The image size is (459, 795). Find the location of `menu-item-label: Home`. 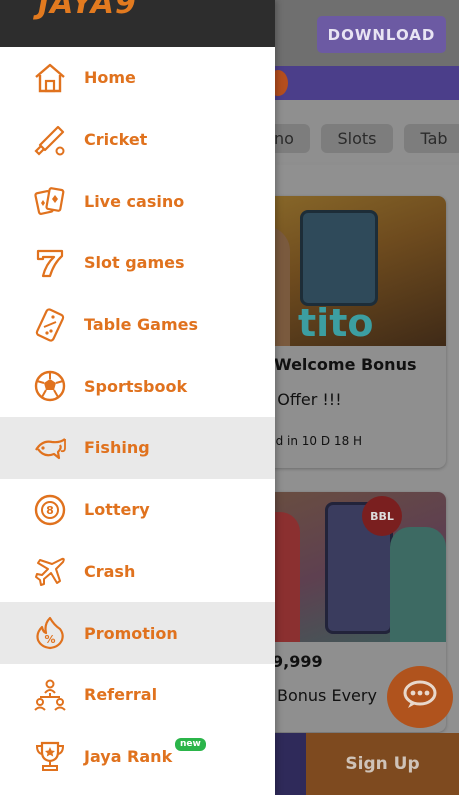

menu-item-label: Home is located at coordinates (110, 78).